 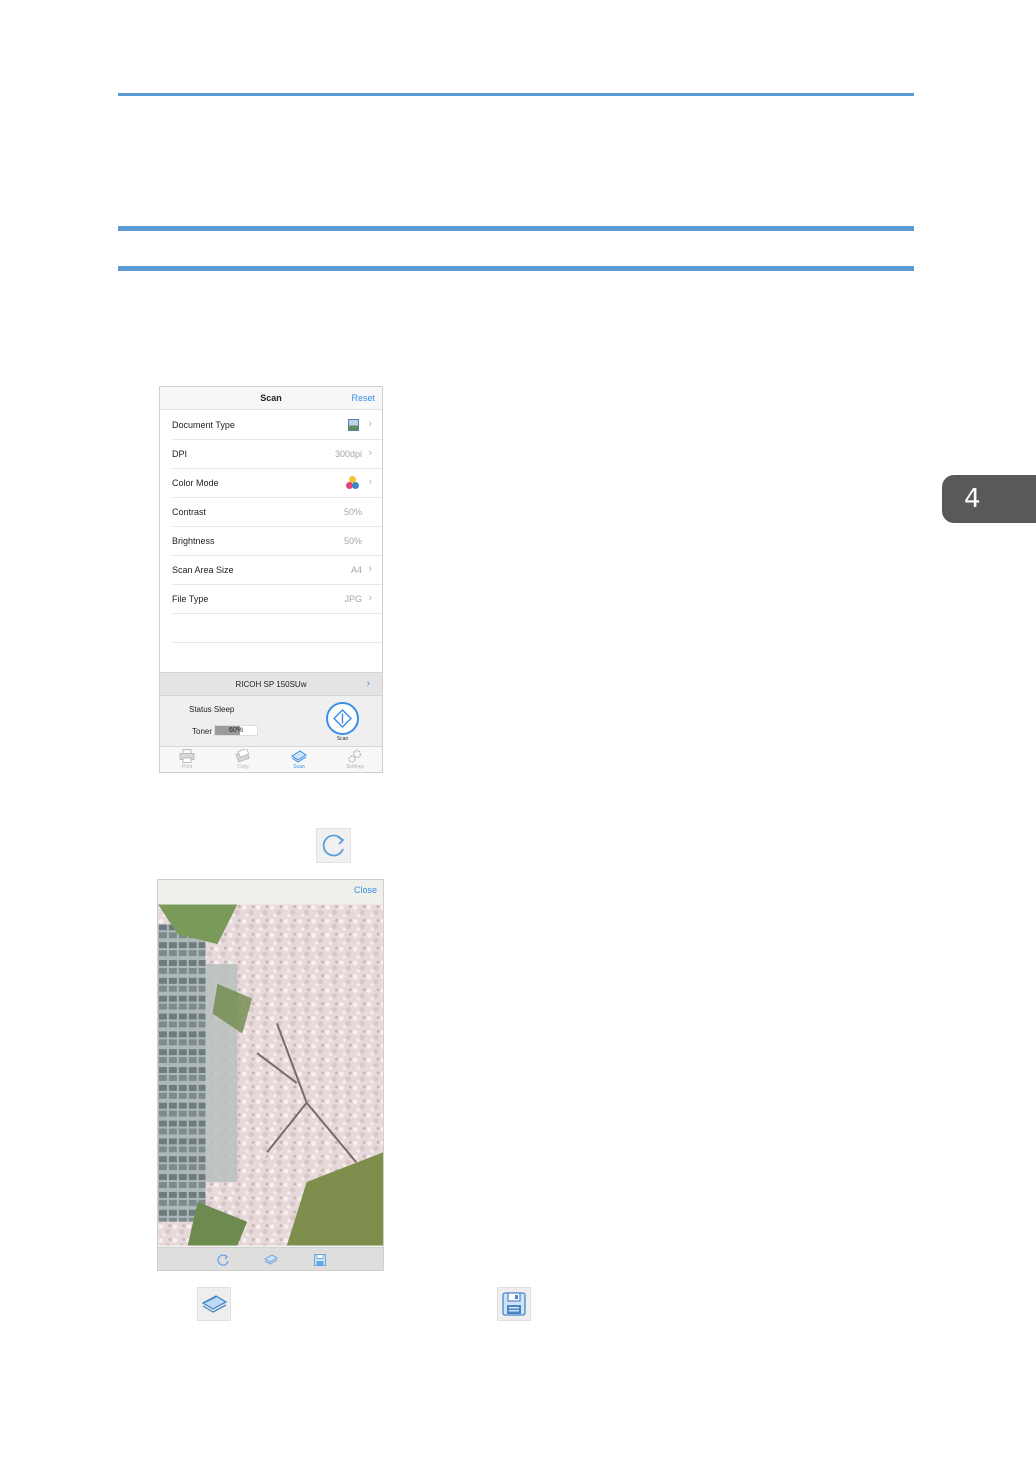 I want to click on toner-level-bar: 60%, so click(x=236, y=730).